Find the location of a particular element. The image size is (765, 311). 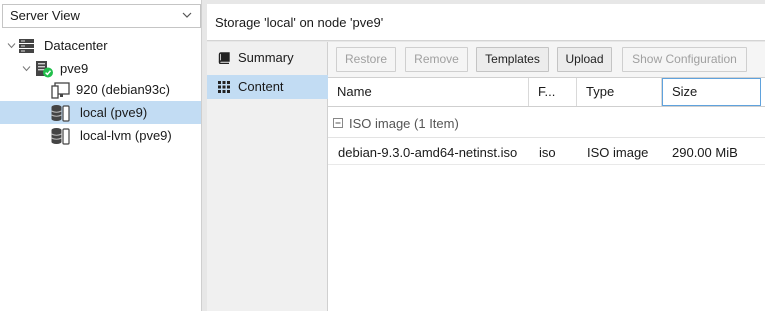

restore-button: Restore is located at coordinates (366, 59).